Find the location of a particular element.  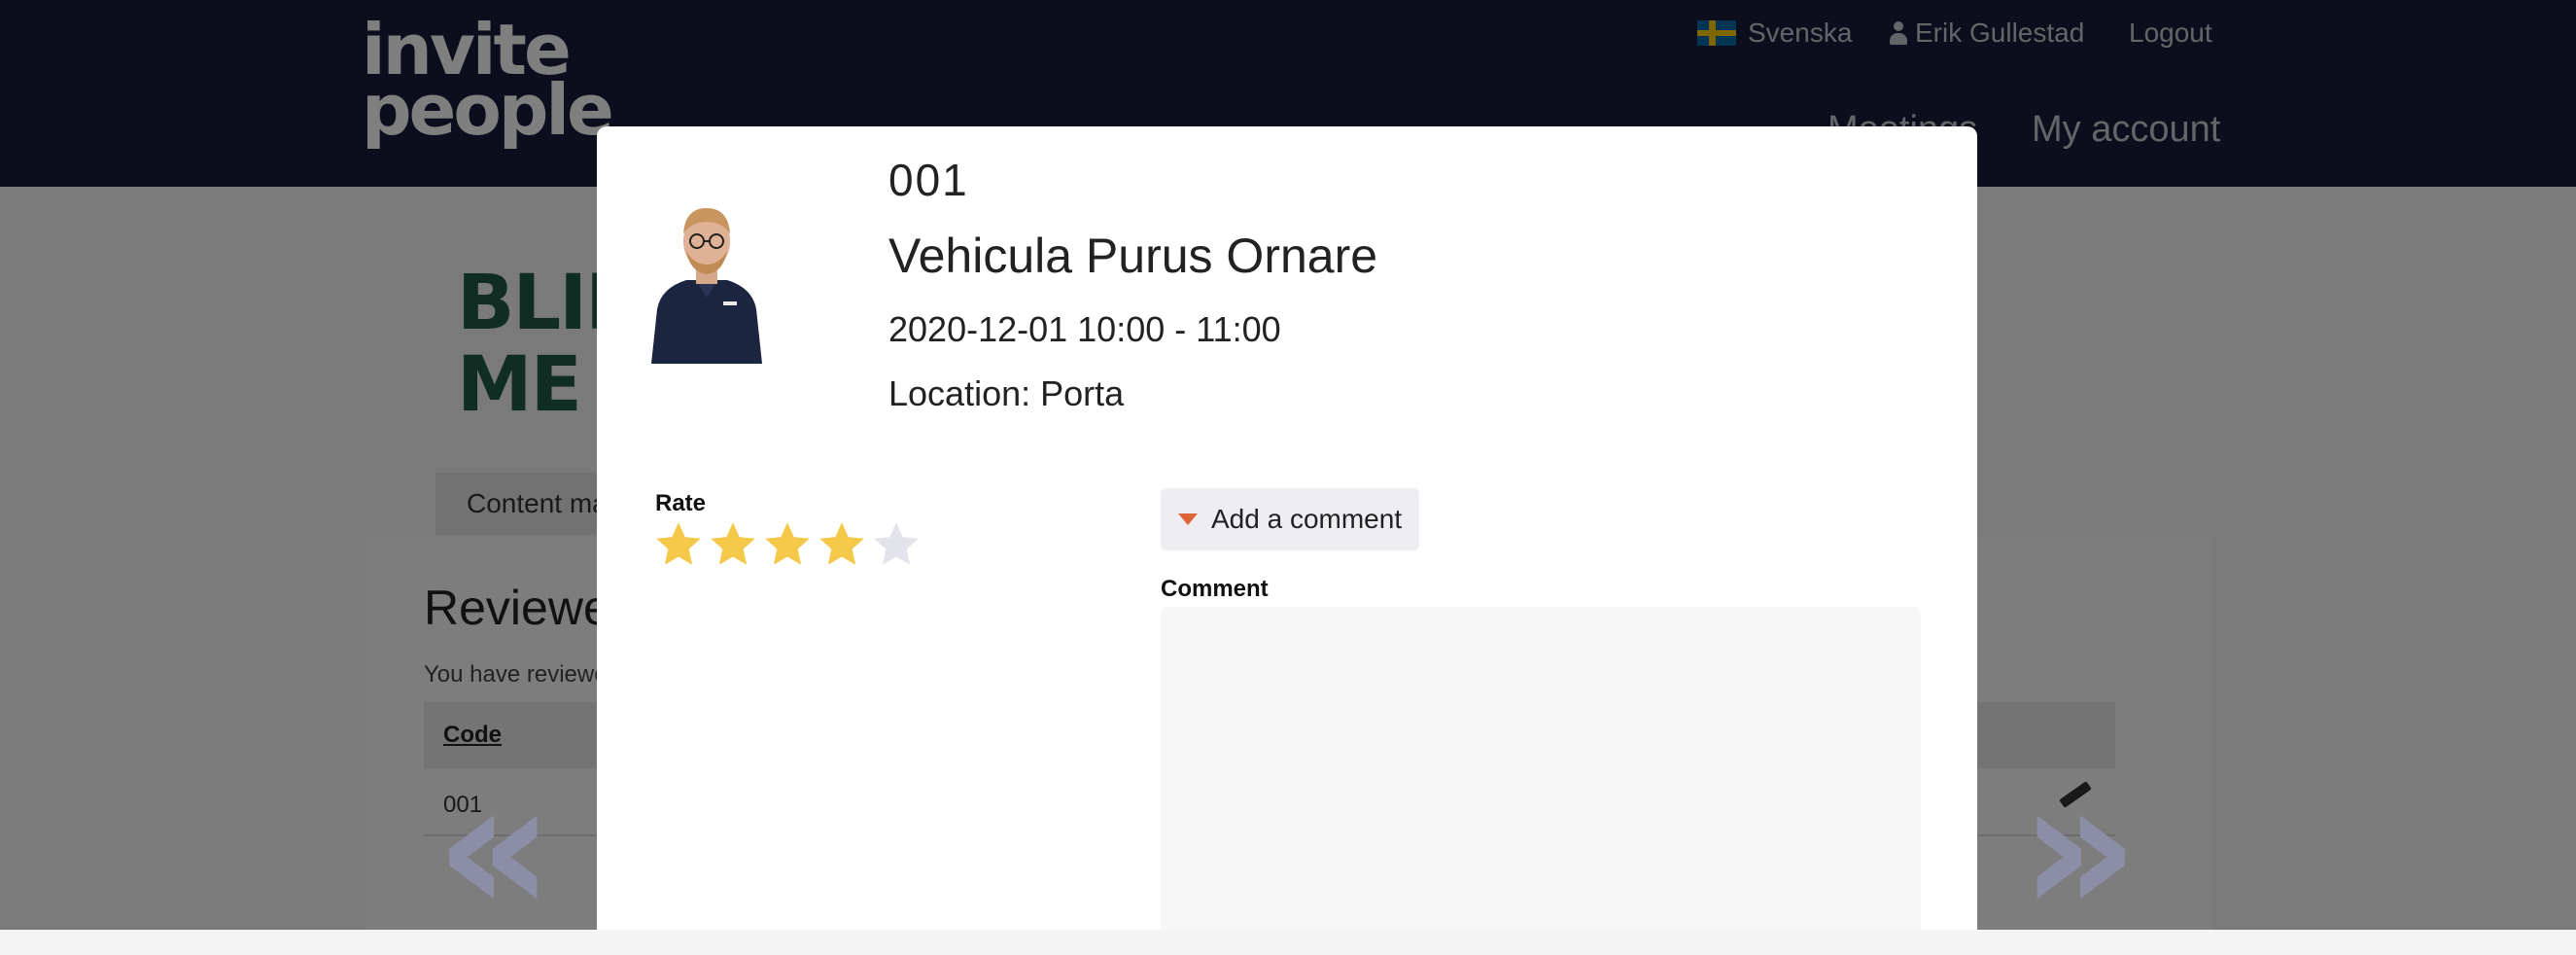

meeting-location: Location: Porta is located at coordinates (1007, 393).